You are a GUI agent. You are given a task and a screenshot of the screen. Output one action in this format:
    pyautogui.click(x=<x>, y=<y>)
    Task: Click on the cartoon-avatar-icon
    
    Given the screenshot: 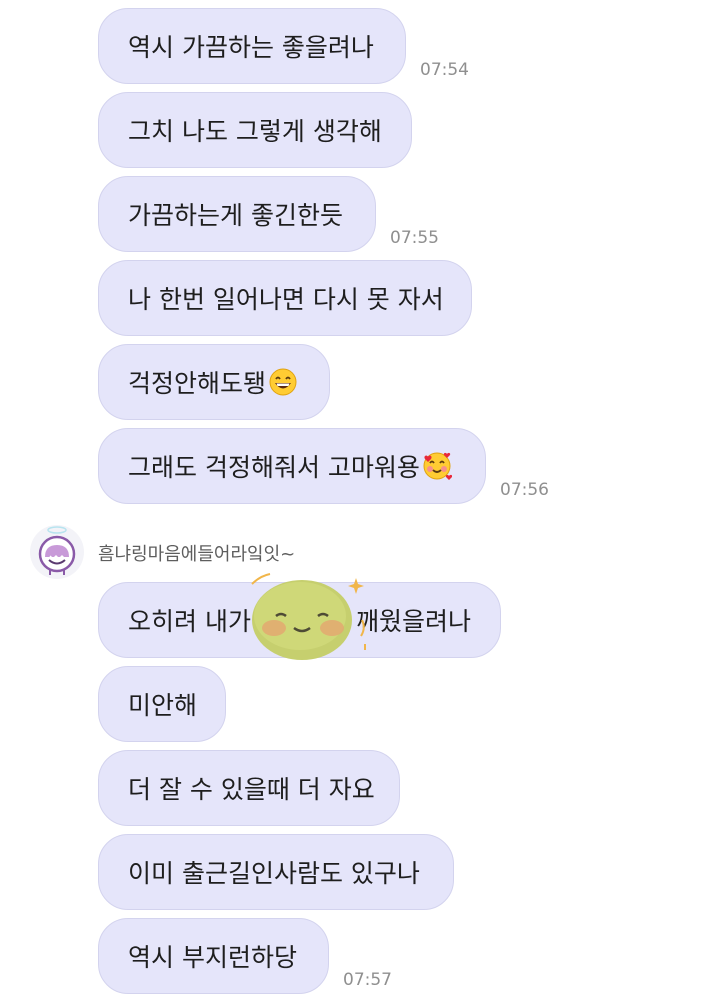 What is the action you would take?
    pyautogui.click(x=57, y=550)
    